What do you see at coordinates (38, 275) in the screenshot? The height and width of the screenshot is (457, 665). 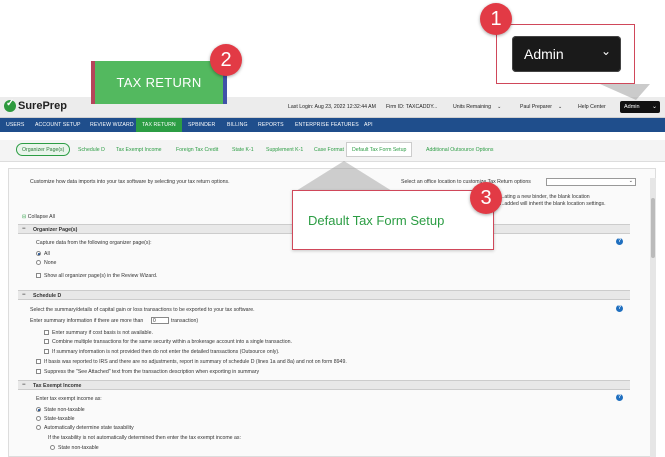 I see `show-all-organizer-checkbox` at bounding box center [38, 275].